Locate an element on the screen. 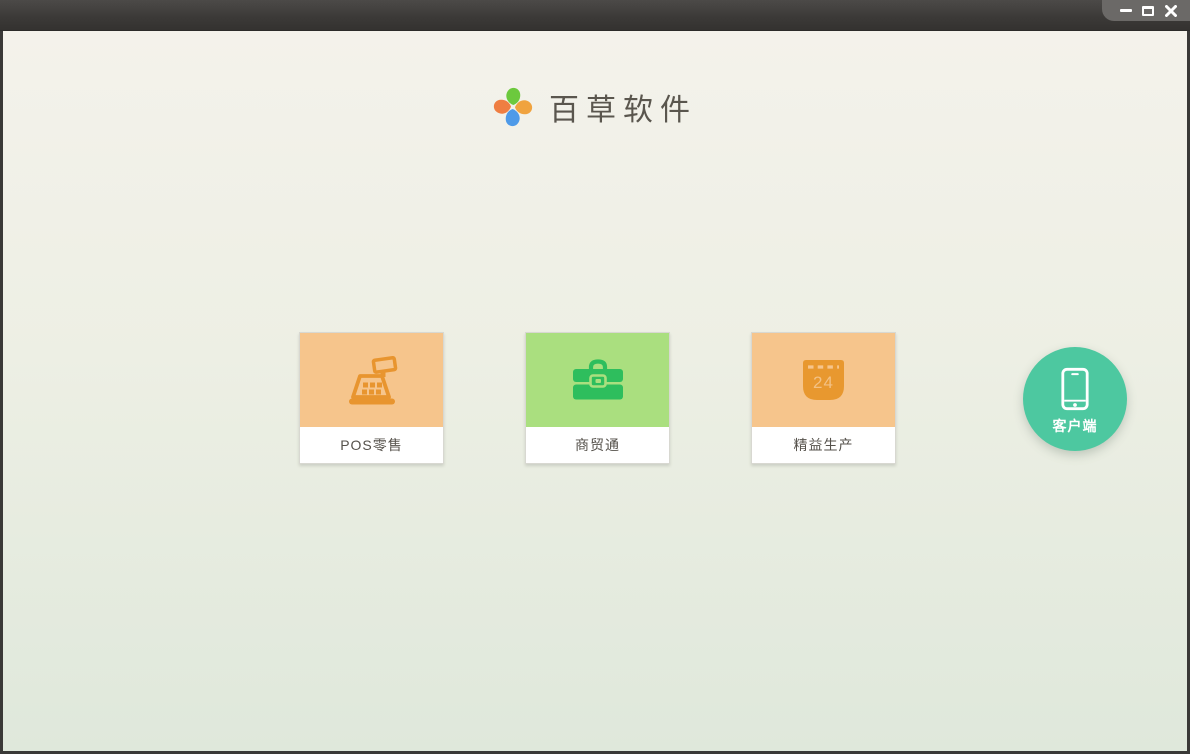 This screenshot has height=754, width=1190. product-card-lean-production: 24 精益生产 is located at coordinates (823, 398).